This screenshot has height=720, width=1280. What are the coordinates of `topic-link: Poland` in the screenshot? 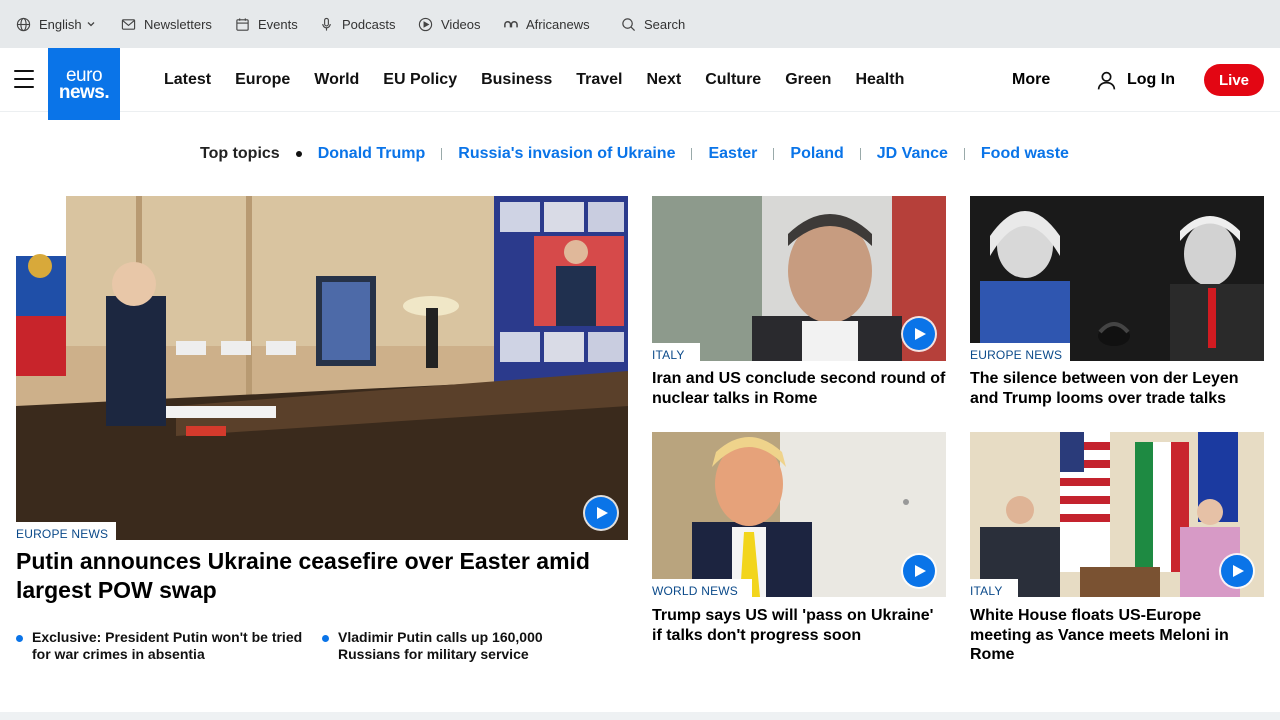 It's located at (816, 154).